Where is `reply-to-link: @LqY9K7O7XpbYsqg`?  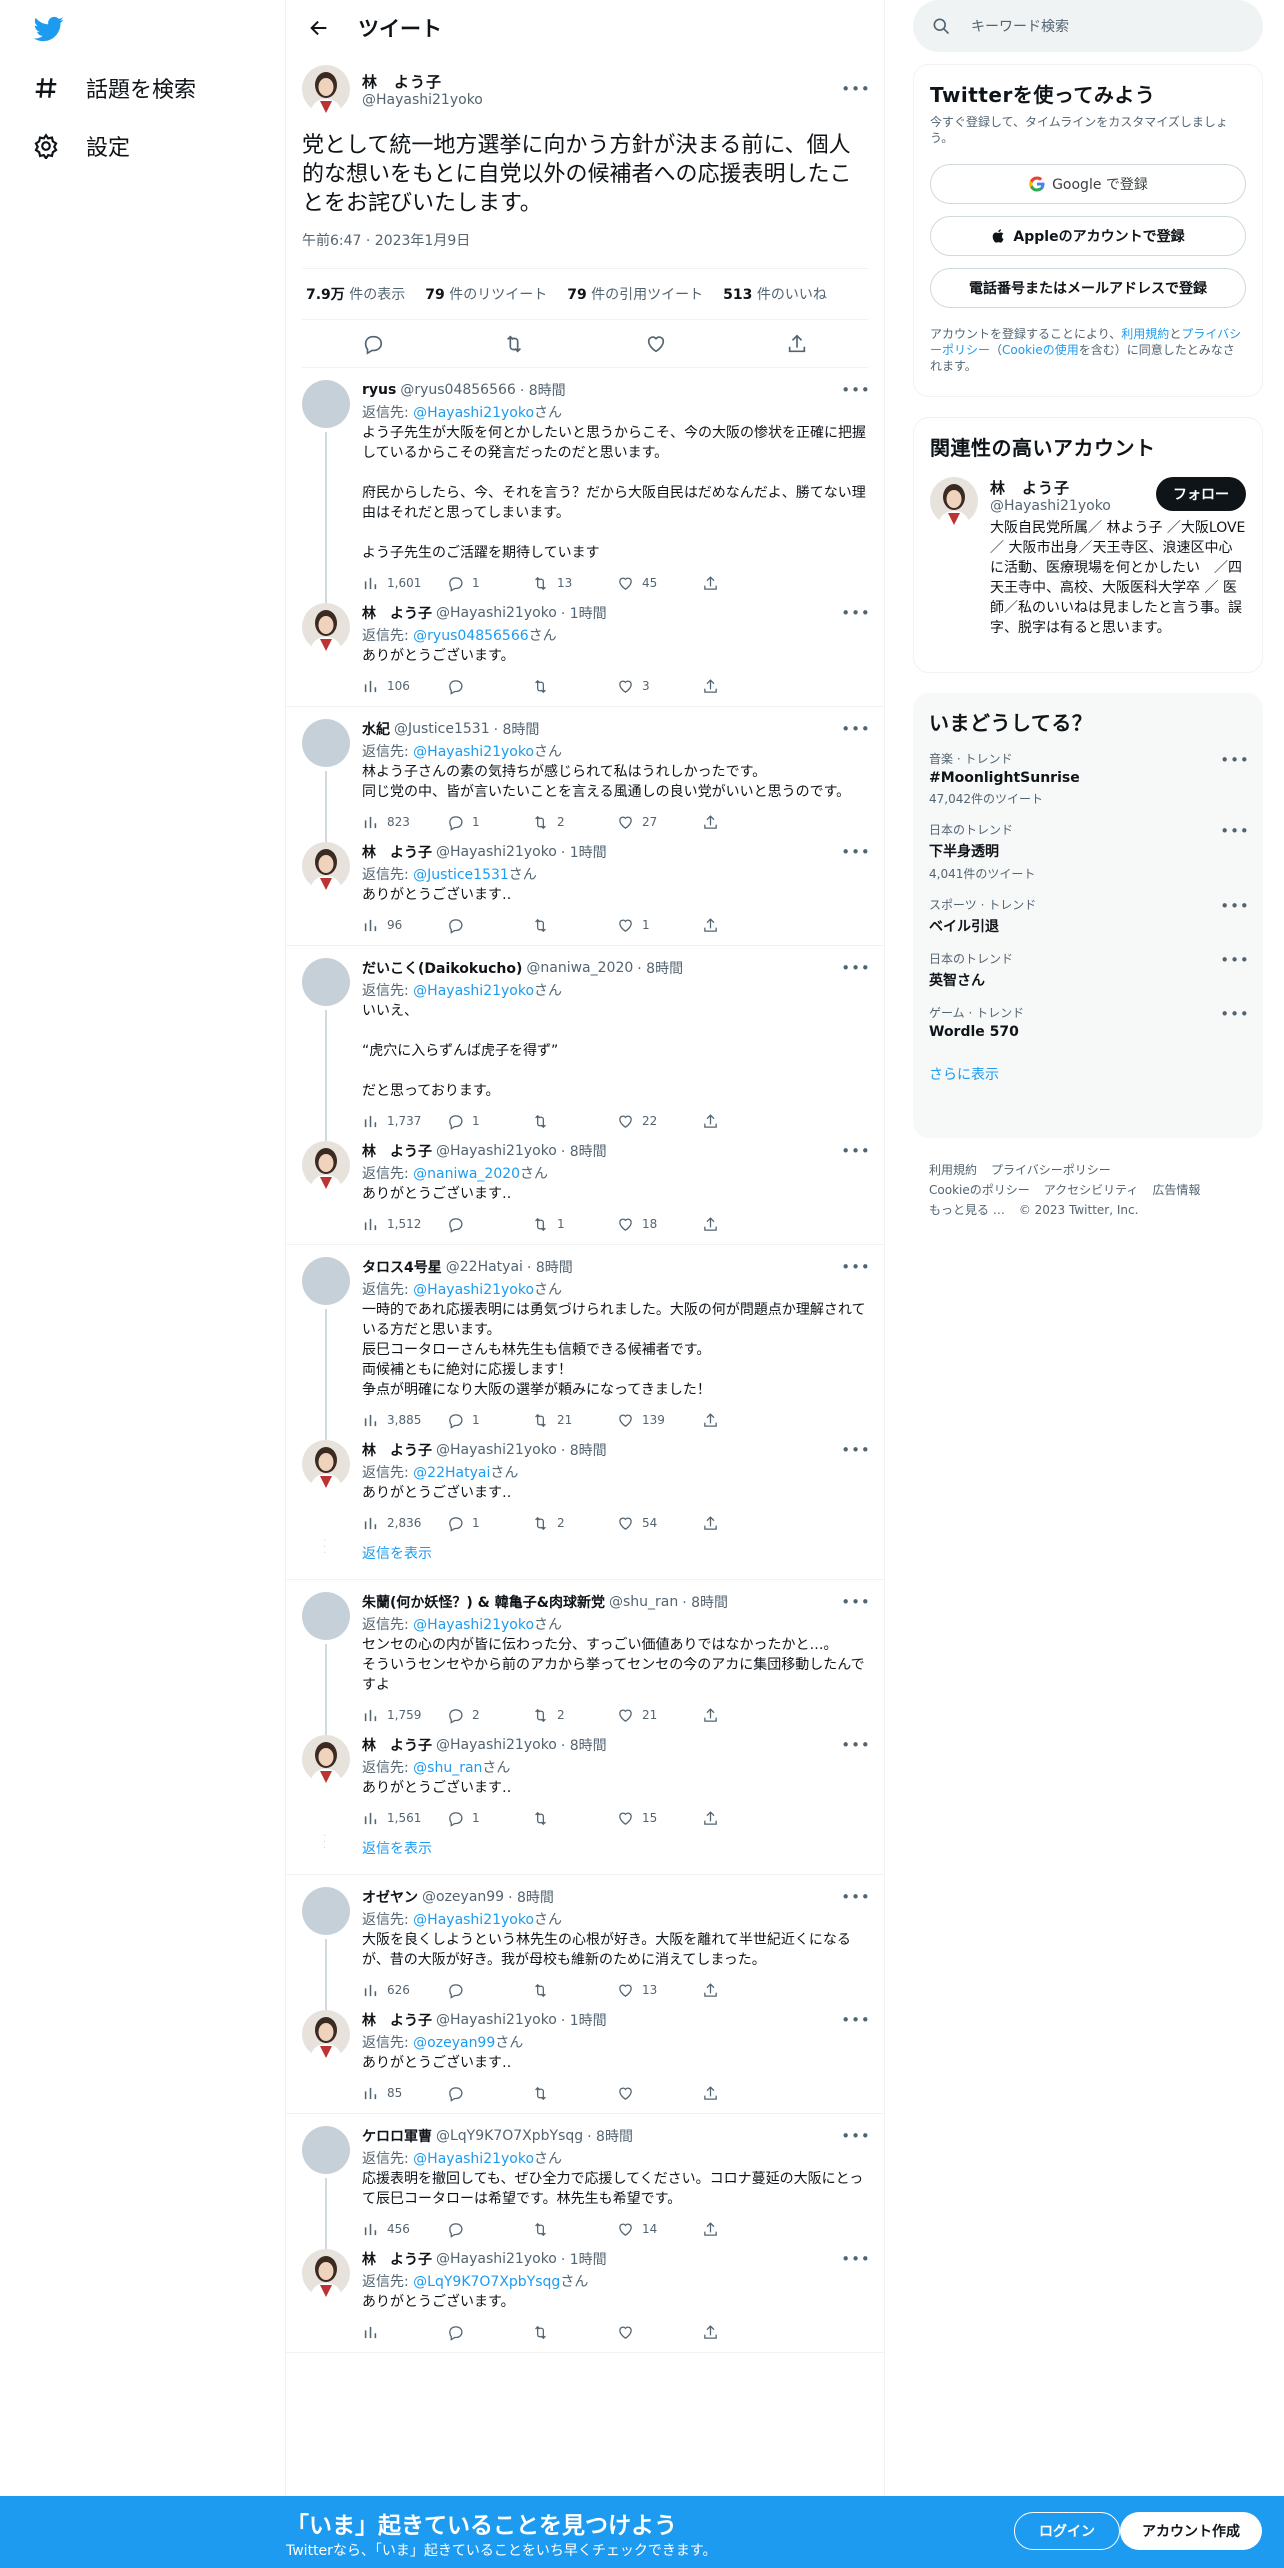
reply-to-link: @LqY9K7O7XpbYsqg is located at coordinates (486, 2282).